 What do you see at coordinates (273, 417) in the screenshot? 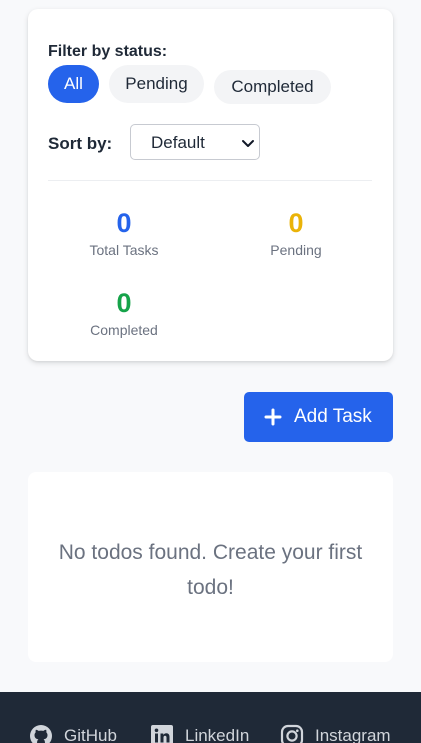
I see `plus-icon` at bounding box center [273, 417].